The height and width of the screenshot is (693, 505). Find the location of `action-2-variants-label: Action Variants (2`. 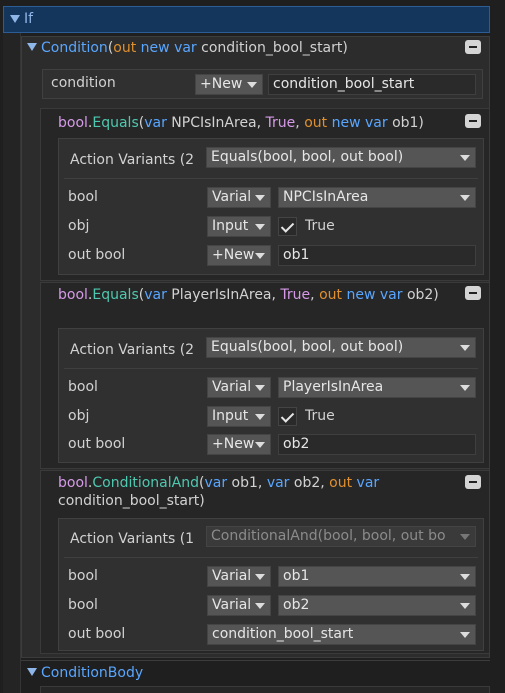

action-2-variants-label: Action Variants (2 is located at coordinates (132, 350).